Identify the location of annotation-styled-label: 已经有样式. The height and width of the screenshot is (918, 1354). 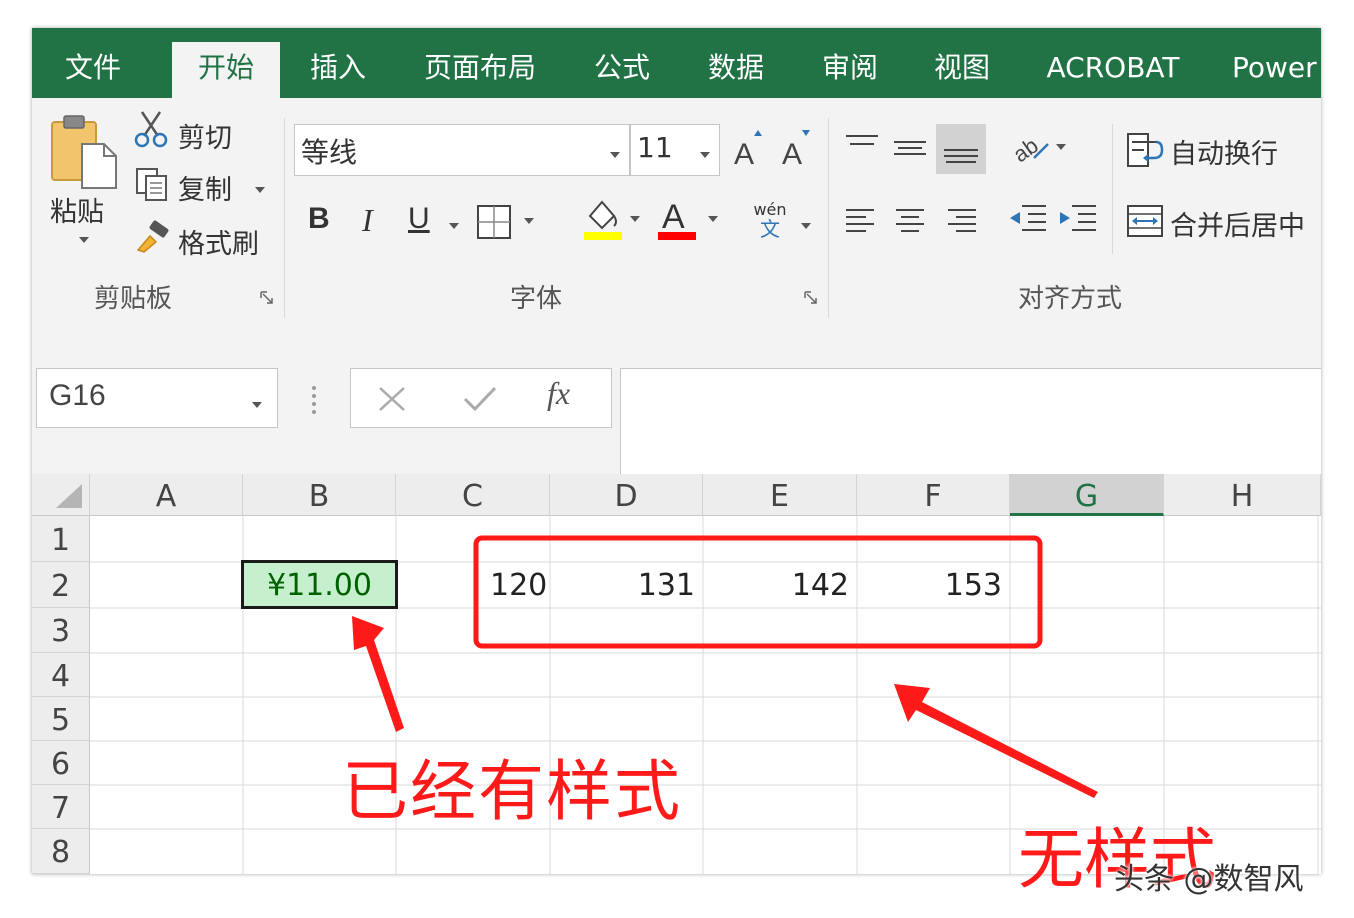
(512, 791).